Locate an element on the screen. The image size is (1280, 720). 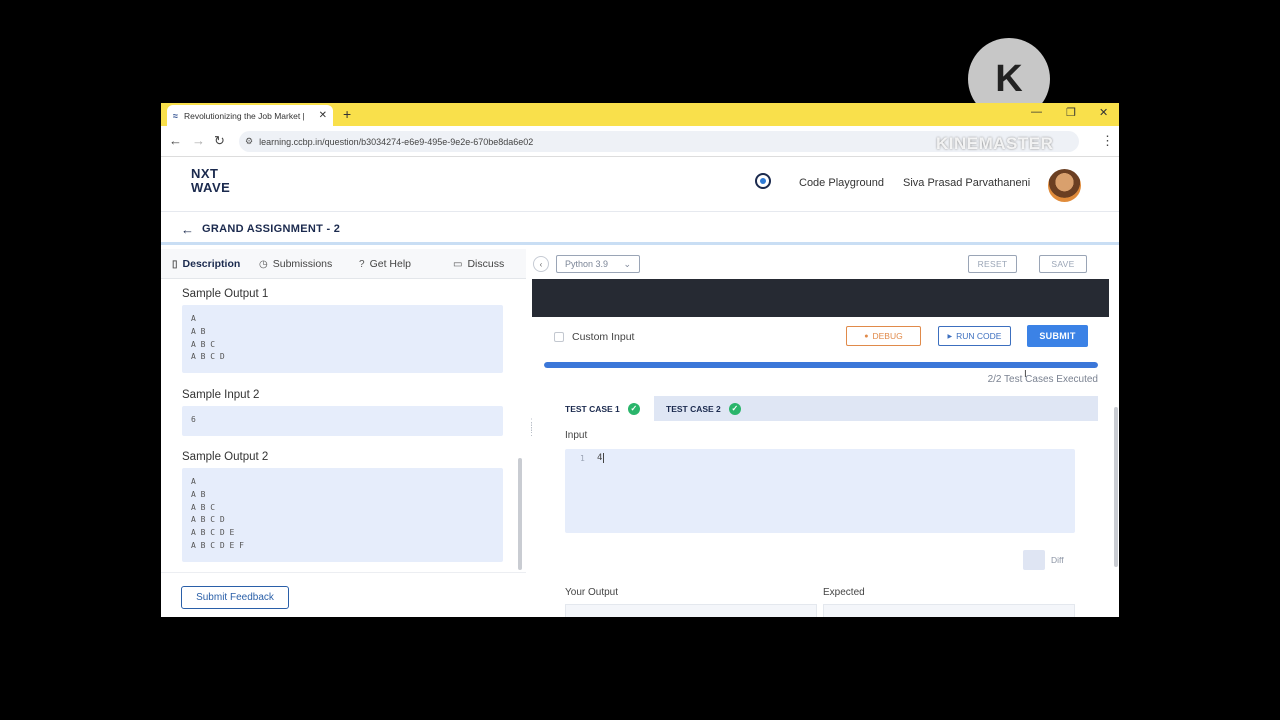
bug-icon: ● is located at coordinates (866, 336).